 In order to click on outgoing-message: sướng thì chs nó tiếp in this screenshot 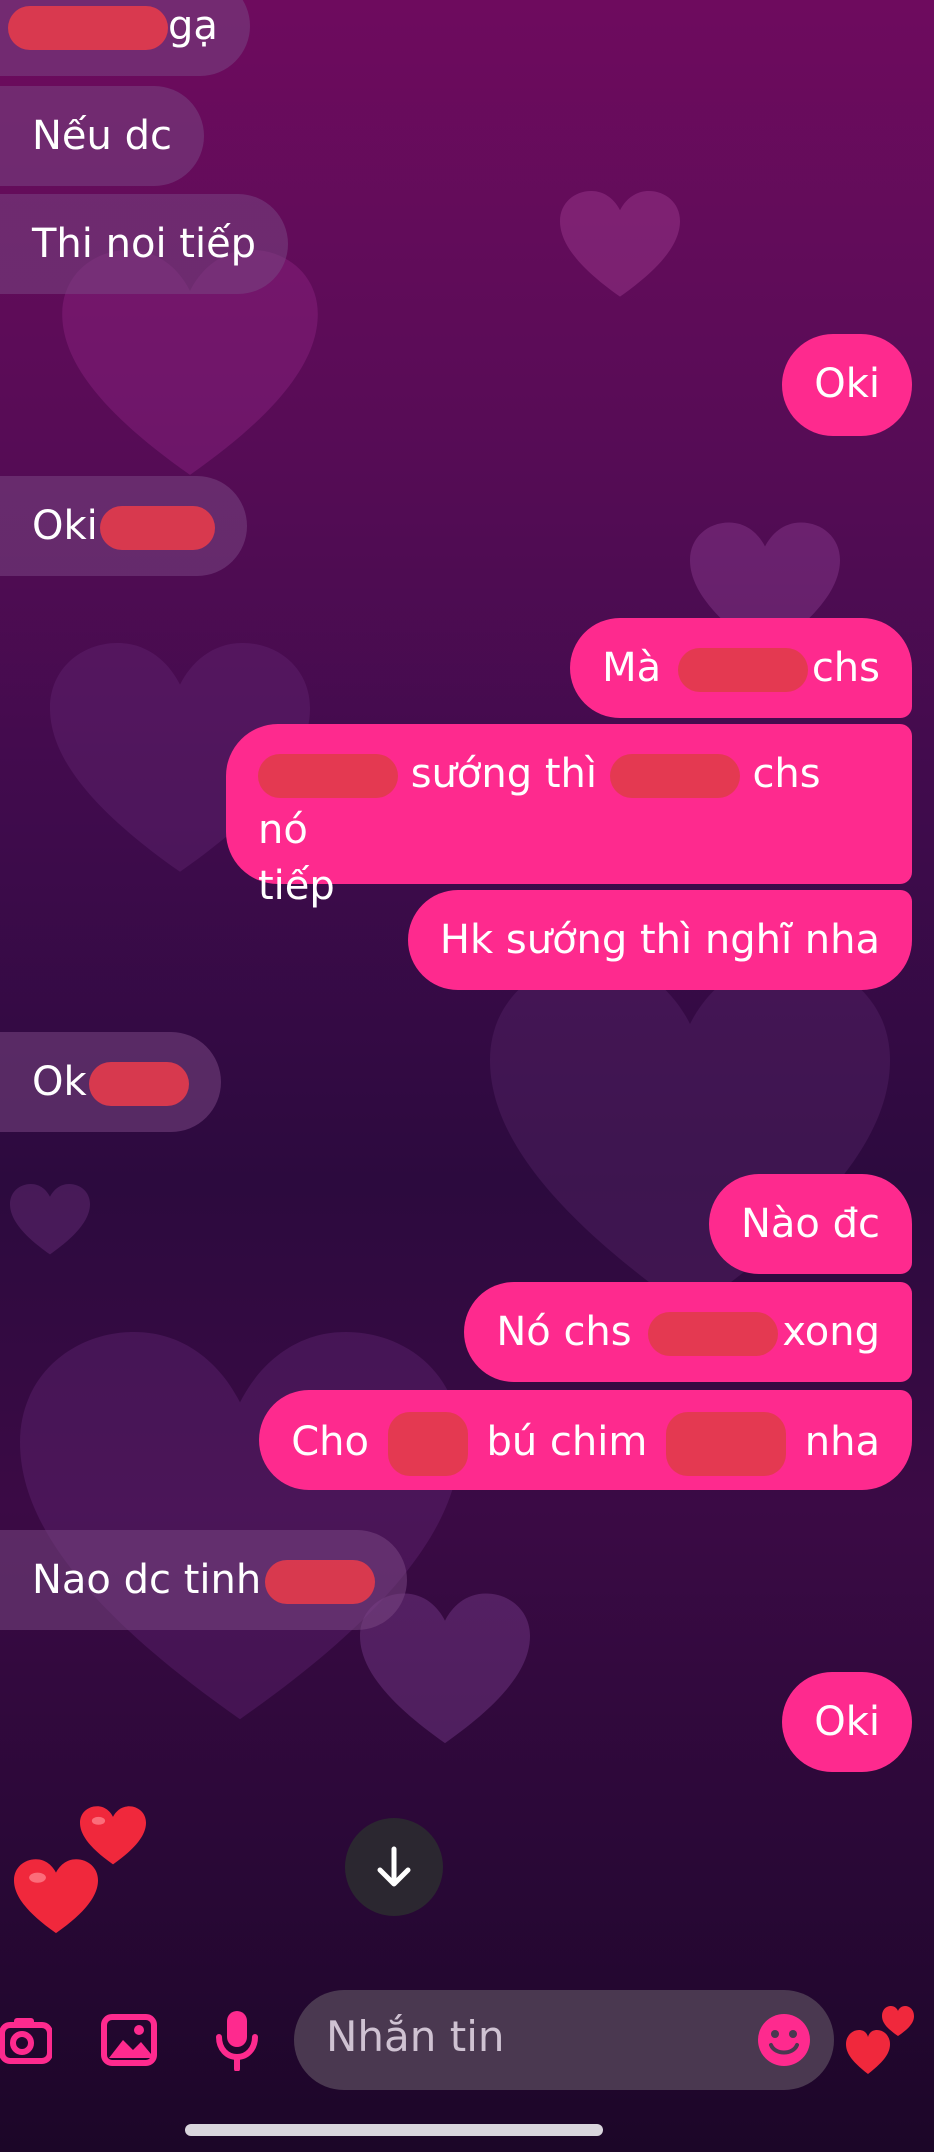, I will do `click(569, 816)`.